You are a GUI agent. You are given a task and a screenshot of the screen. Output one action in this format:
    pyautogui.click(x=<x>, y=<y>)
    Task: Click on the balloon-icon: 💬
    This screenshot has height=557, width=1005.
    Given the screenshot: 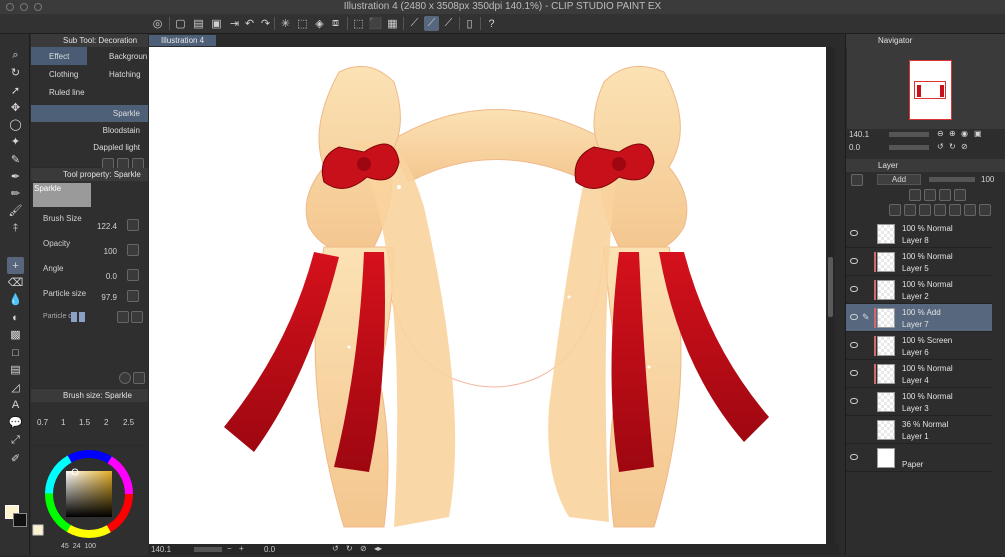 What is the action you would take?
    pyautogui.click(x=15, y=422)
    